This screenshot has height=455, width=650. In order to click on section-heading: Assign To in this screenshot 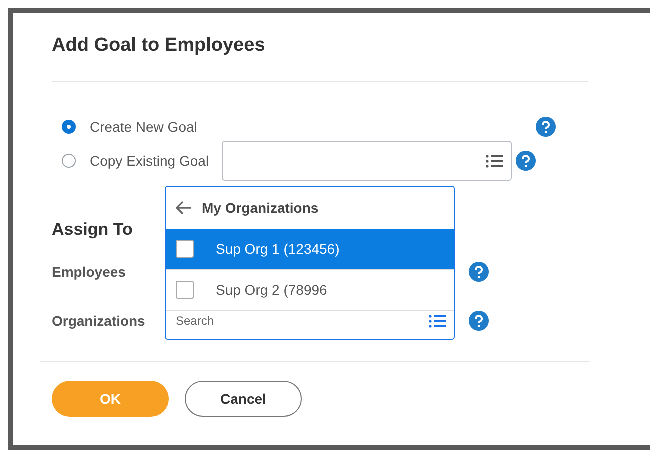, I will do `click(93, 230)`.